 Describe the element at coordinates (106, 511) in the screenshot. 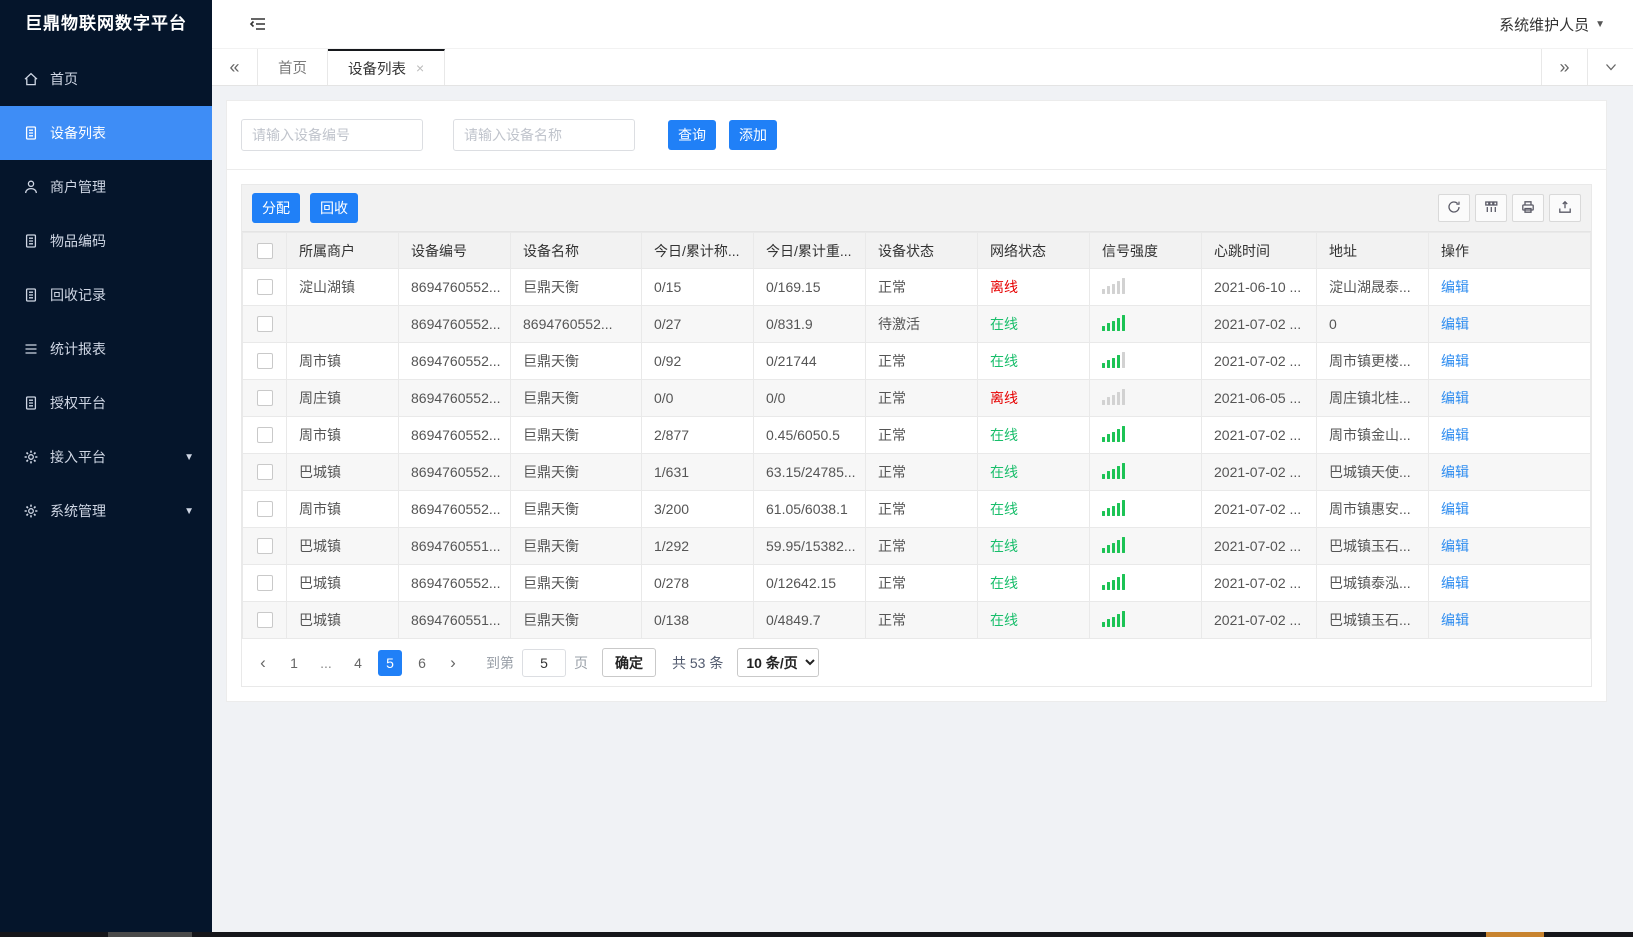

I see `sidebar-item-gear-系统管理: 系统管理 ▼` at that location.